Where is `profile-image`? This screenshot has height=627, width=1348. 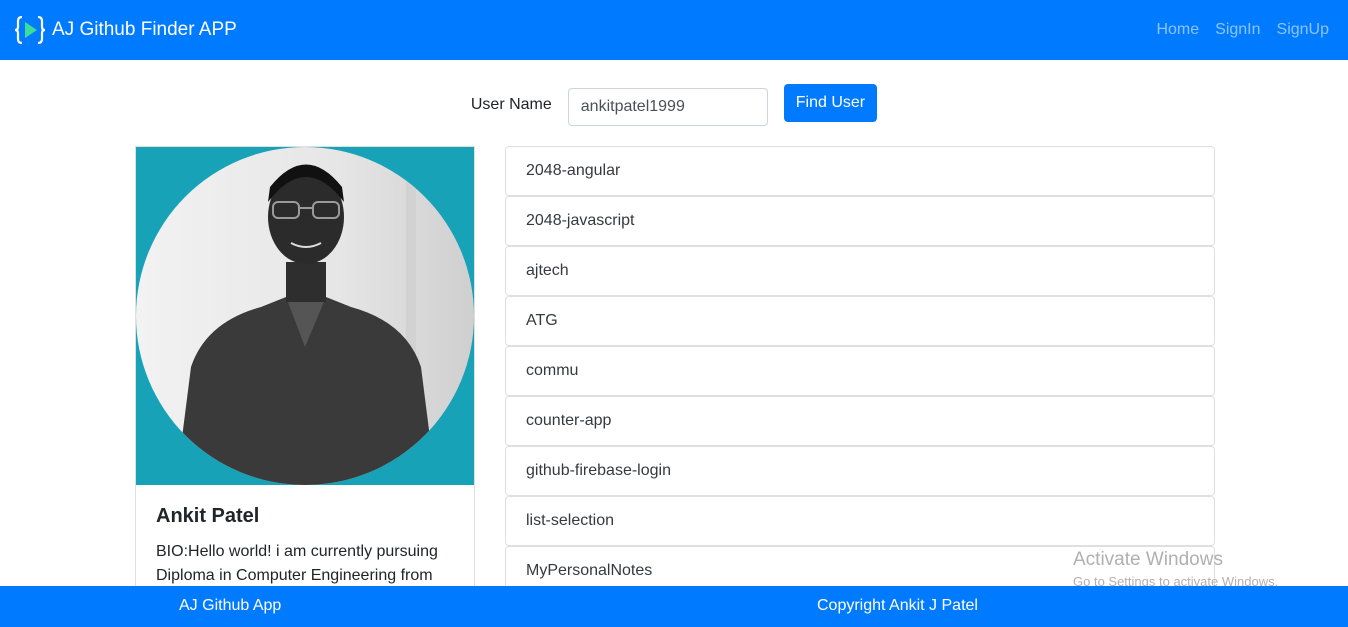 profile-image is located at coordinates (305, 316).